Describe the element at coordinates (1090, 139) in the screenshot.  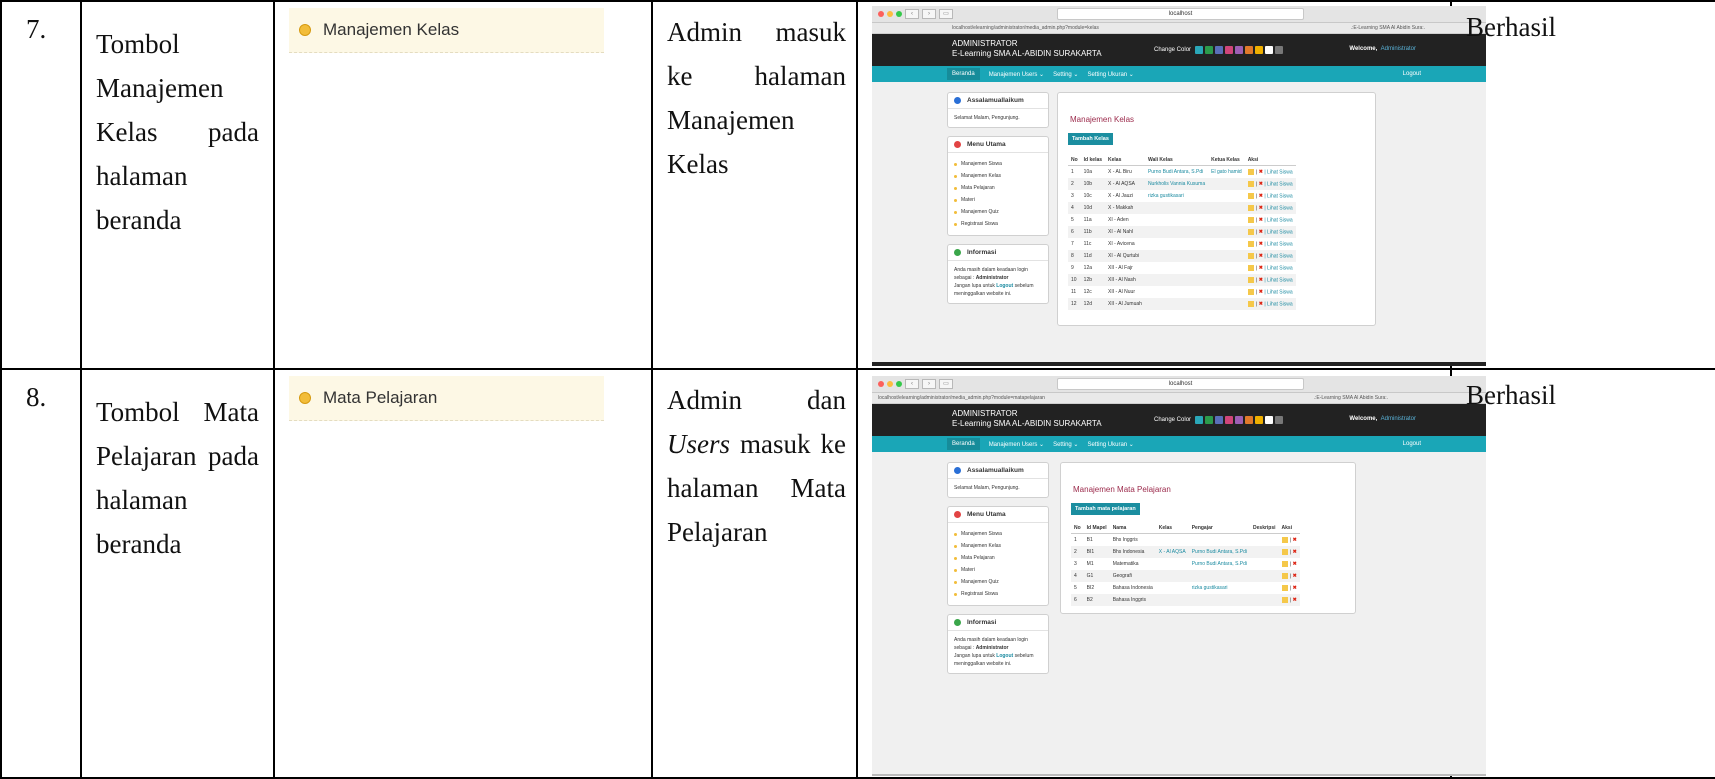
I see `add-class-button: Tambah Kelas` at that location.